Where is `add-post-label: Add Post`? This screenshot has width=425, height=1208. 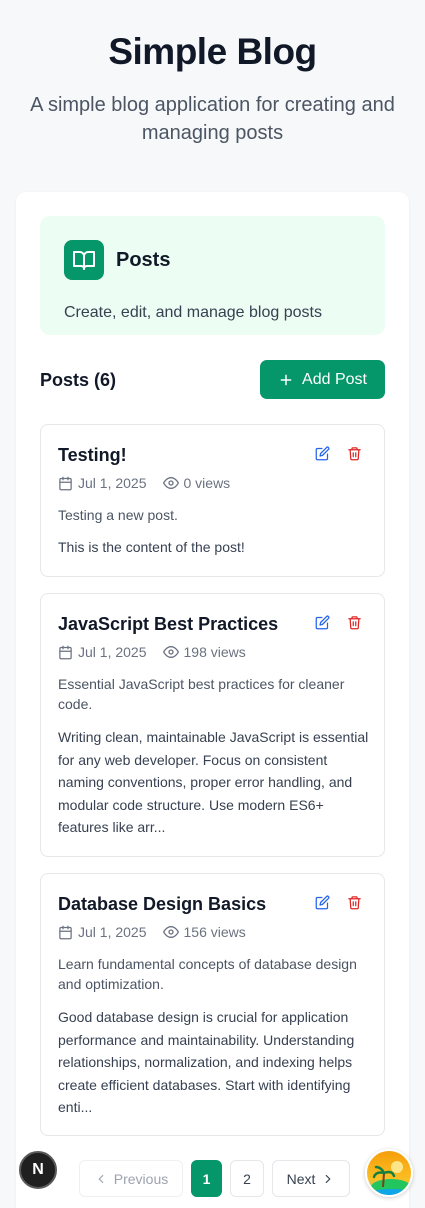
add-post-label: Add Post is located at coordinates (334, 379).